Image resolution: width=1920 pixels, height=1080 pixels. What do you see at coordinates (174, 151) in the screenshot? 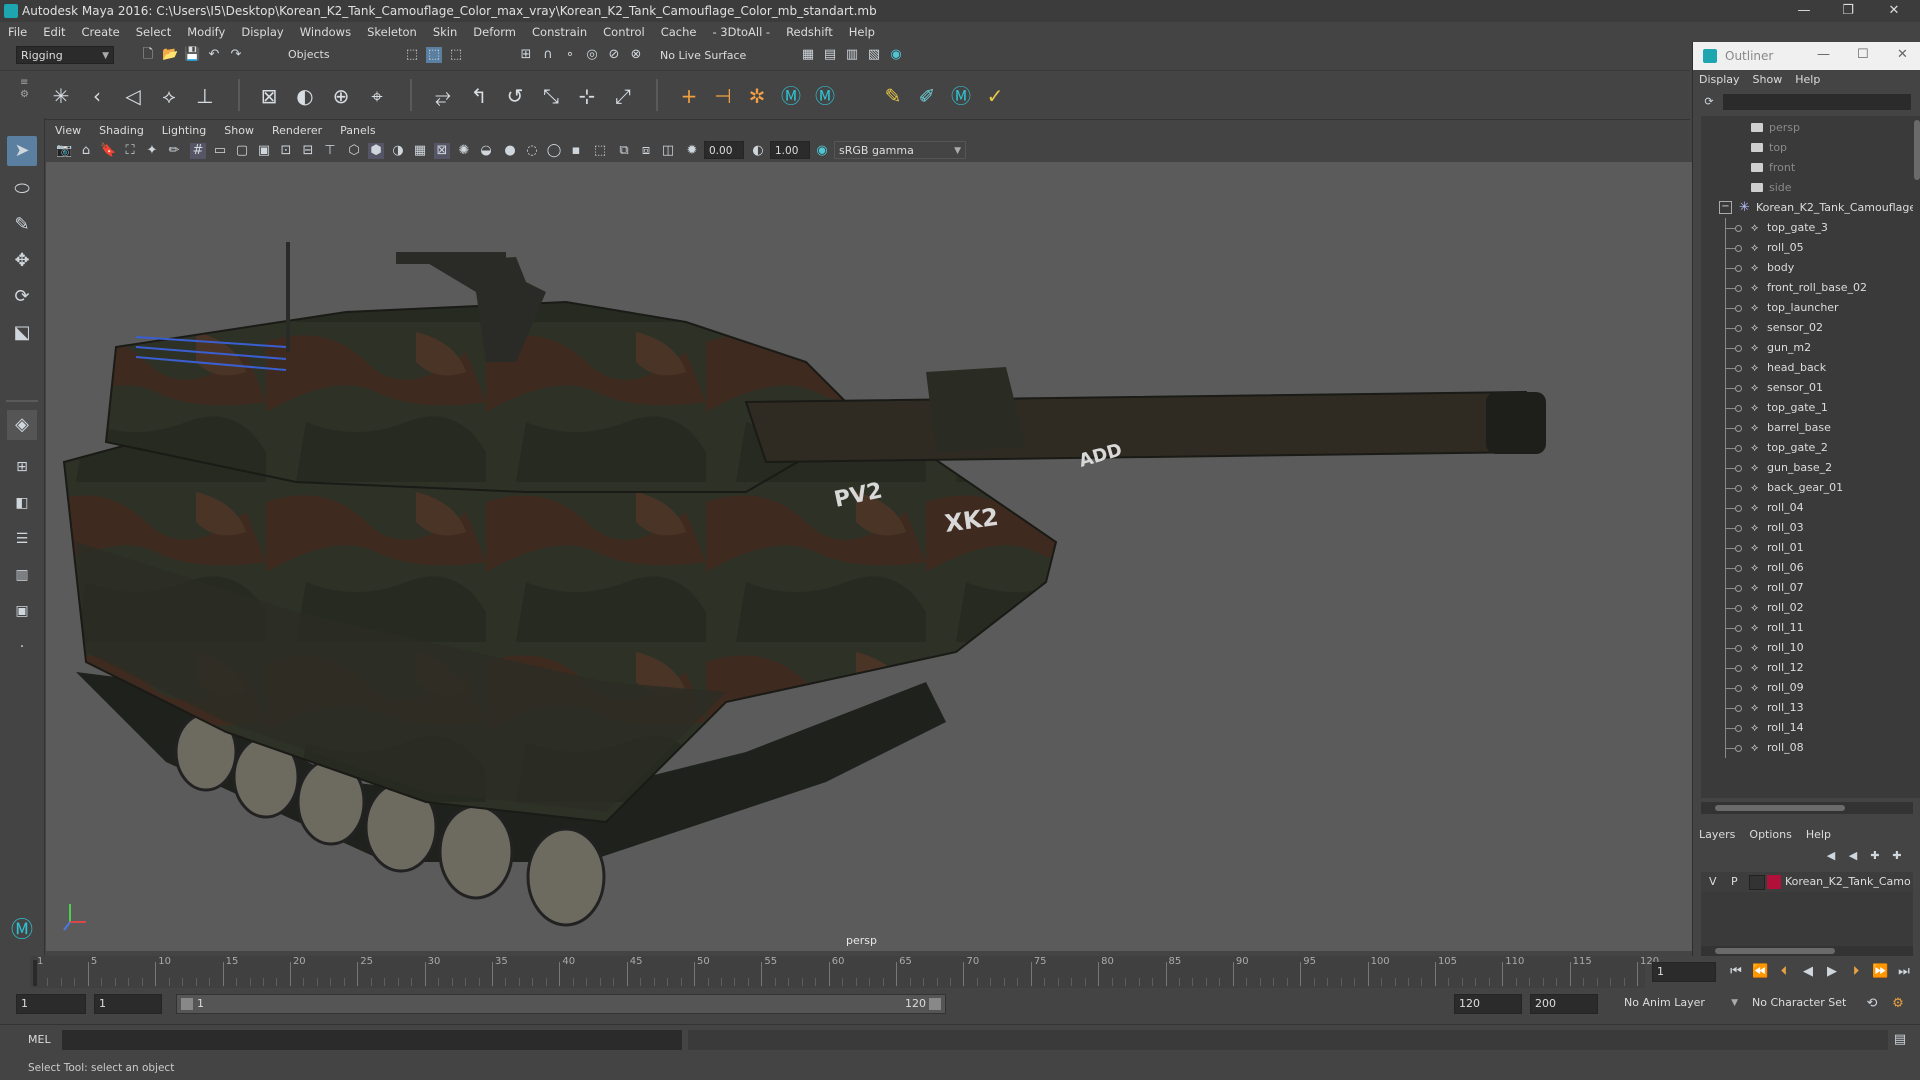
I see `grease-pencil-icon: ✏` at bounding box center [174, 151].